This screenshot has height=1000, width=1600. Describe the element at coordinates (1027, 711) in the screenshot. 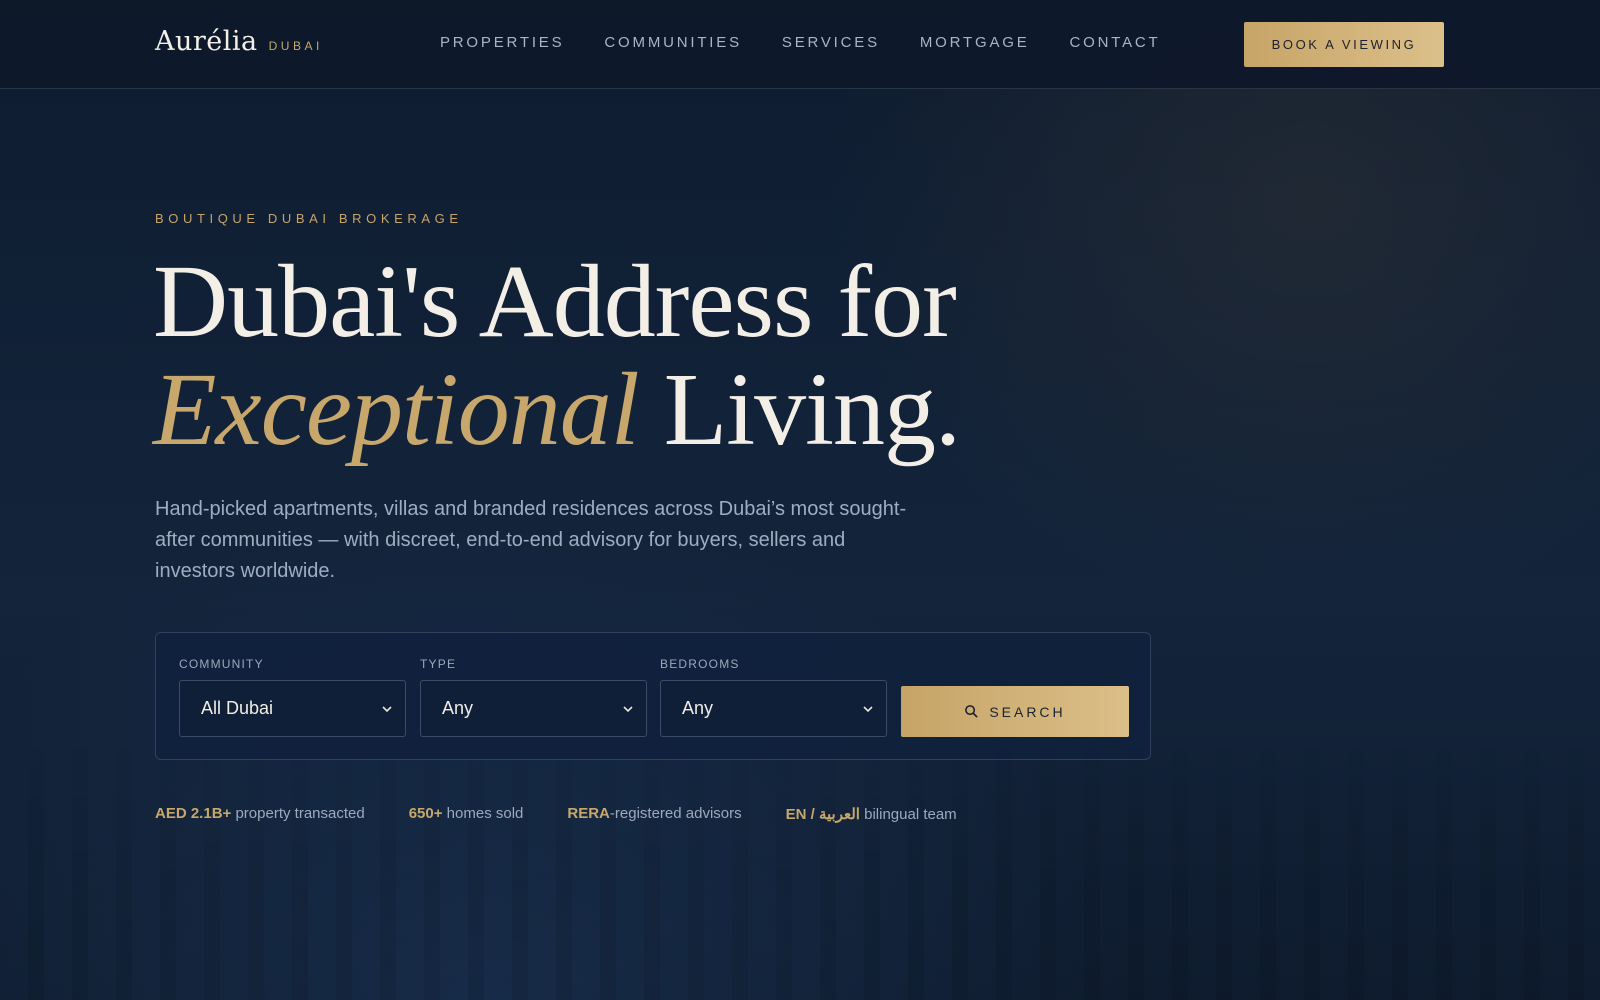

I see `search-button-label: SEARCH` at that location.